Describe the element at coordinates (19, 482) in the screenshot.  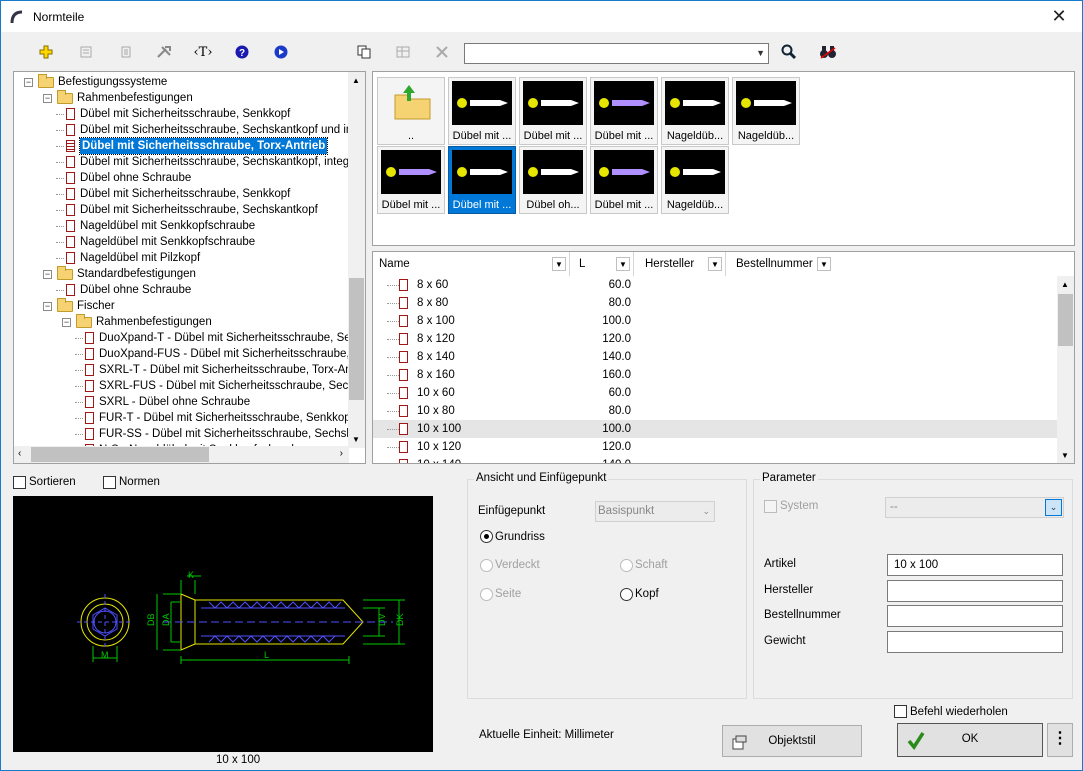
I see `sort-checkbox` at that location.